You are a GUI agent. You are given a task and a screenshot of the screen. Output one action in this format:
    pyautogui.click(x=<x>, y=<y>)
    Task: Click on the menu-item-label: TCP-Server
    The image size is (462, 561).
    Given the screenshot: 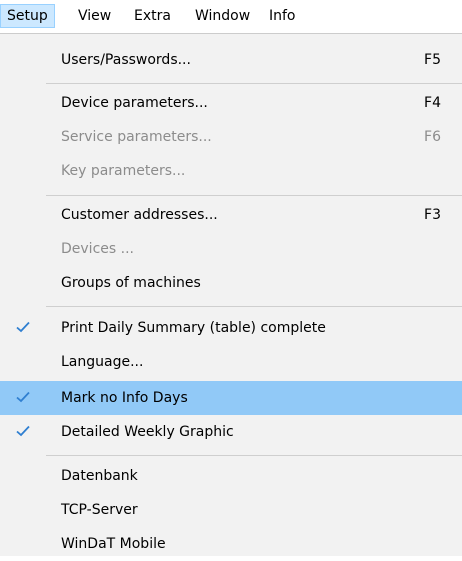 What is the action you would take?
    pyautogui.click(x=99, y=510)
    